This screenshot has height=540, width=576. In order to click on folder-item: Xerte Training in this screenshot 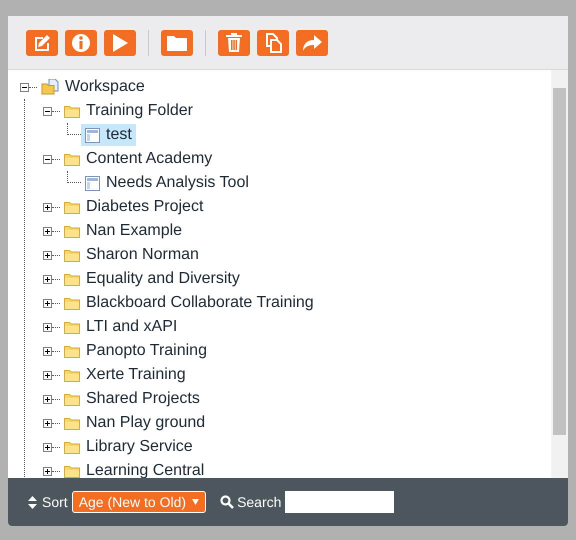, I will do `click(125, 375)`.